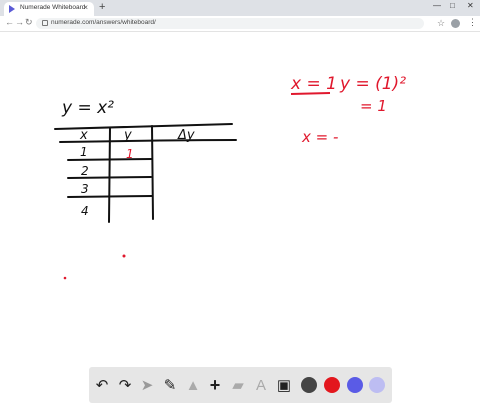 This screenshot has height=404, width=480. I want to click on add-icon: +, so click(215, 385).